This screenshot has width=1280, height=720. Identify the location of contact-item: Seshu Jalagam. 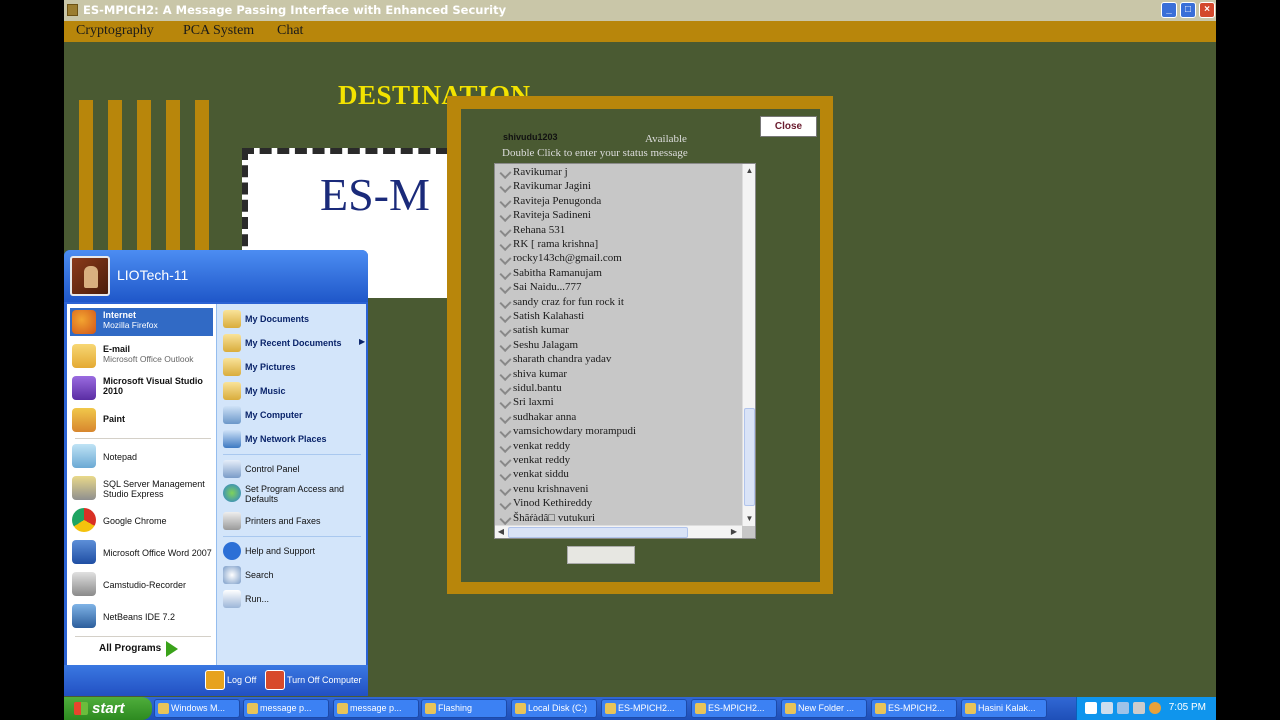
(538, 346).